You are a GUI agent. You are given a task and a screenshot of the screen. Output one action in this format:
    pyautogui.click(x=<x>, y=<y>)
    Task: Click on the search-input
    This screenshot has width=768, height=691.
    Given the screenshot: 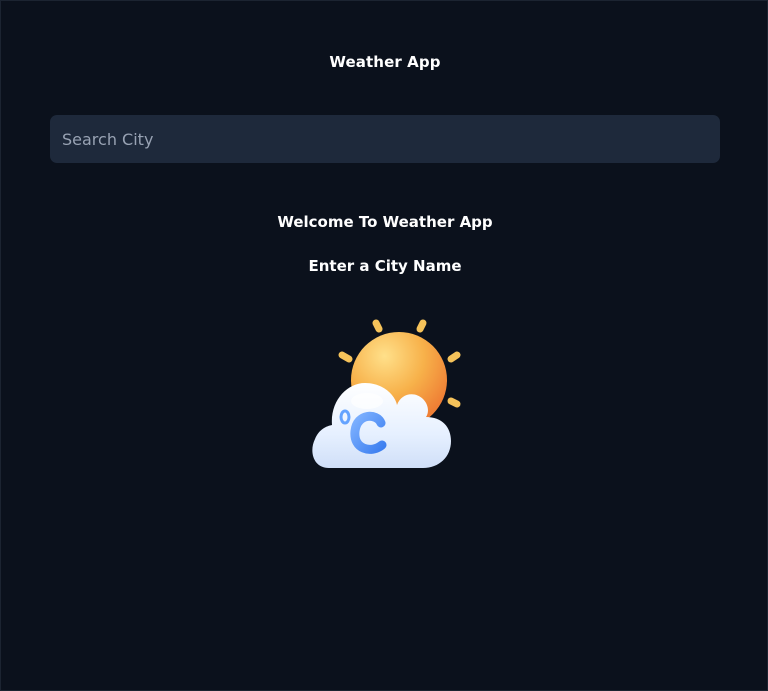 What is the action you would take?
    pyautogui.click(x=385, y=139)
    